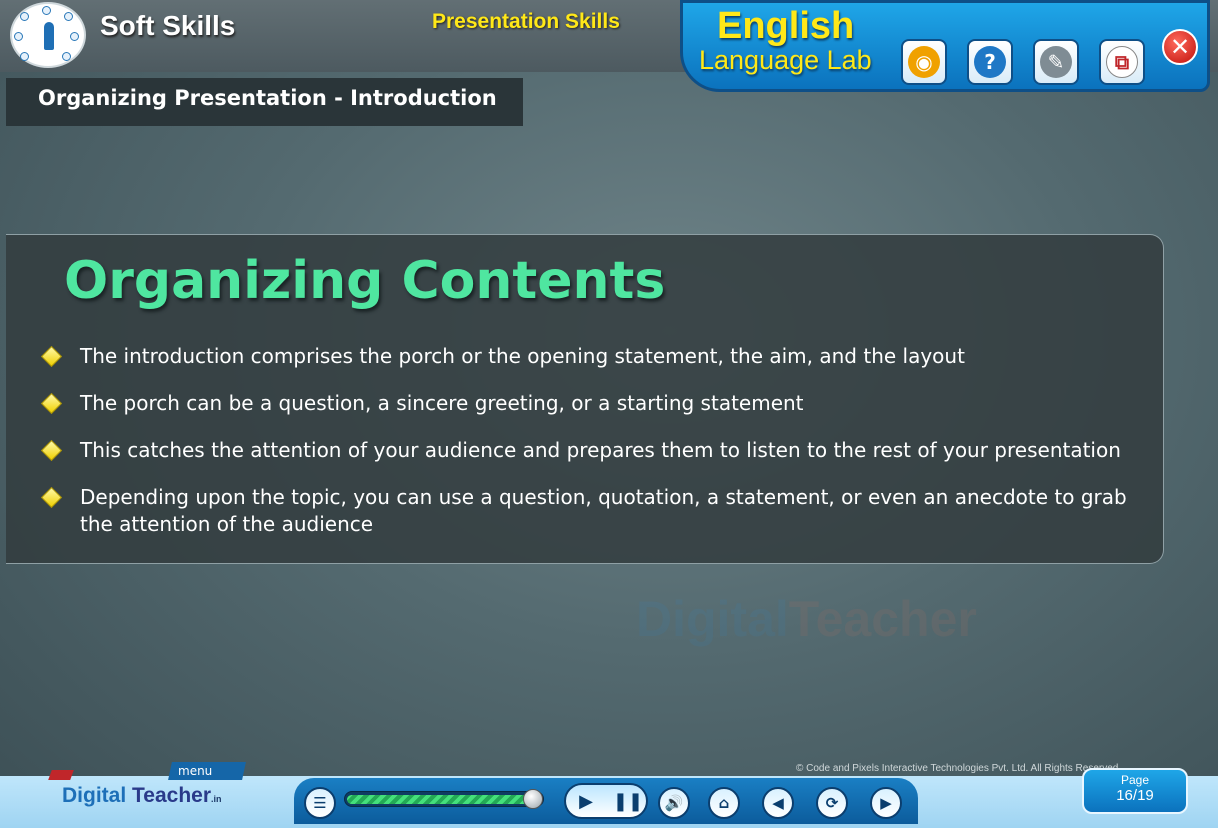 The width and height of the screenshot is (1218, 828). I want to click on pause-button: ❚❚, so click(628, 801).